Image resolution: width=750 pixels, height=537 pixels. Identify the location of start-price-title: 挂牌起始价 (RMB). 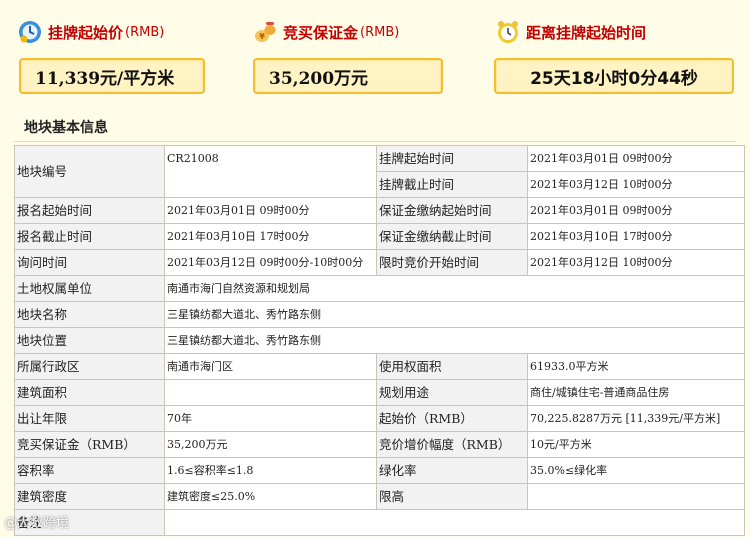
(91, 32).